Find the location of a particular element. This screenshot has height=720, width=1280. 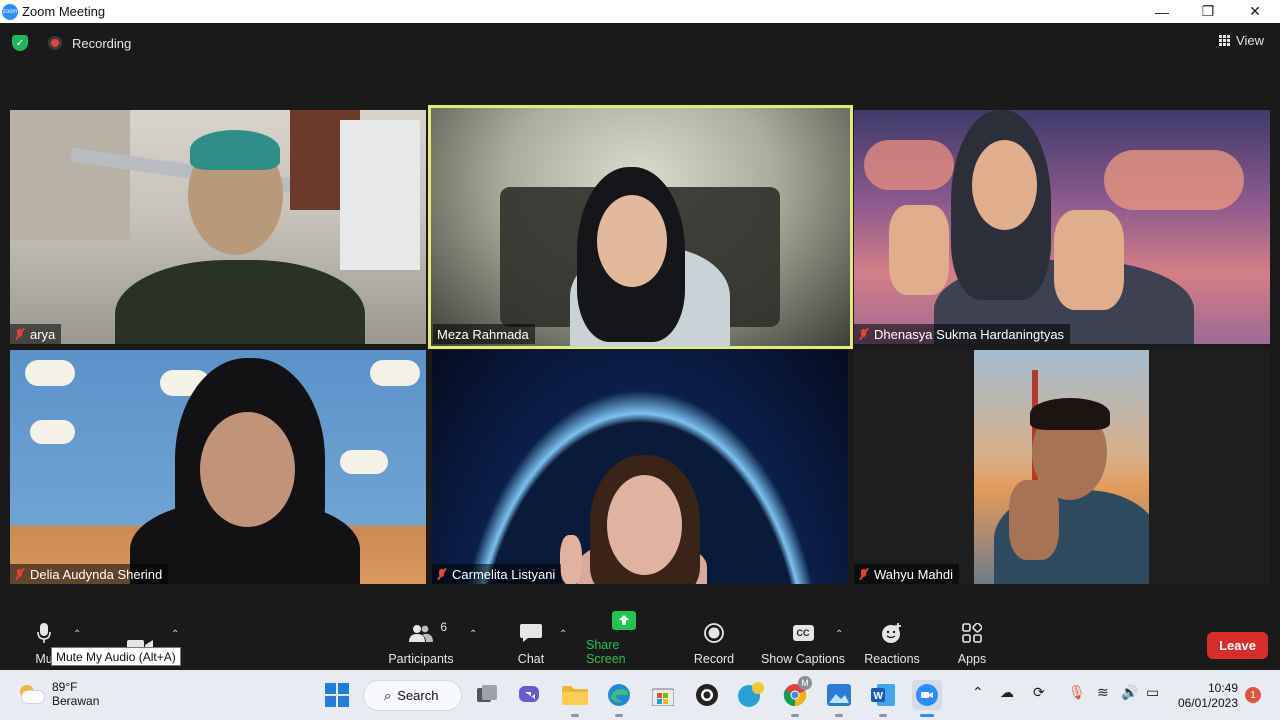

taskbar-clock: 10:49 06/01/2023 is located at coordinates (1207, 696).